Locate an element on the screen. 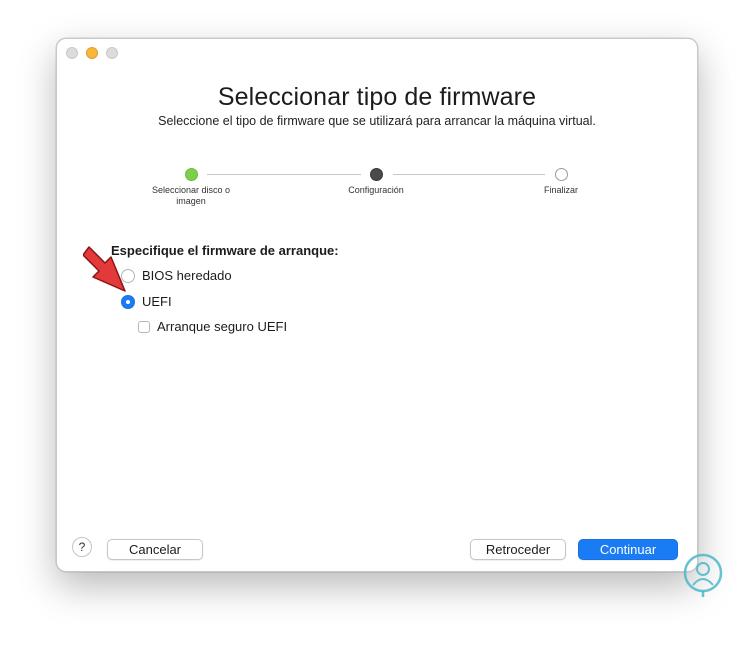 The height and width of the screenshot is (645, 752). window-controls is located at coordinates (92, 53).